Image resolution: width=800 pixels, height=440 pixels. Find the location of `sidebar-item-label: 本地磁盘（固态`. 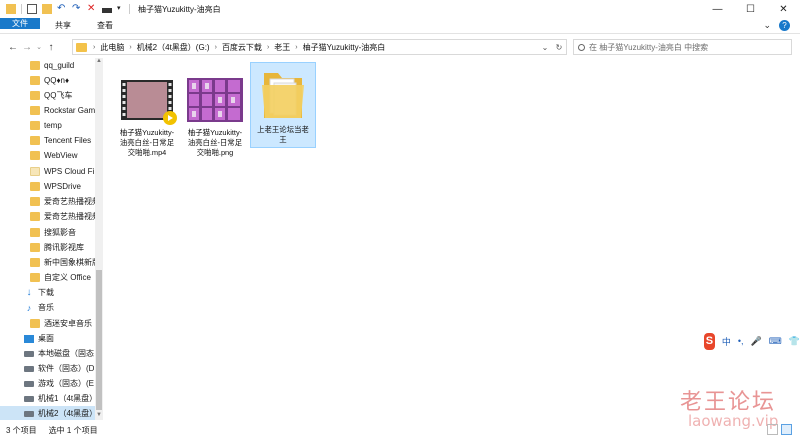

sidebar-item-label: 本地磁盘（固态 is located at coordinates (66, 353).